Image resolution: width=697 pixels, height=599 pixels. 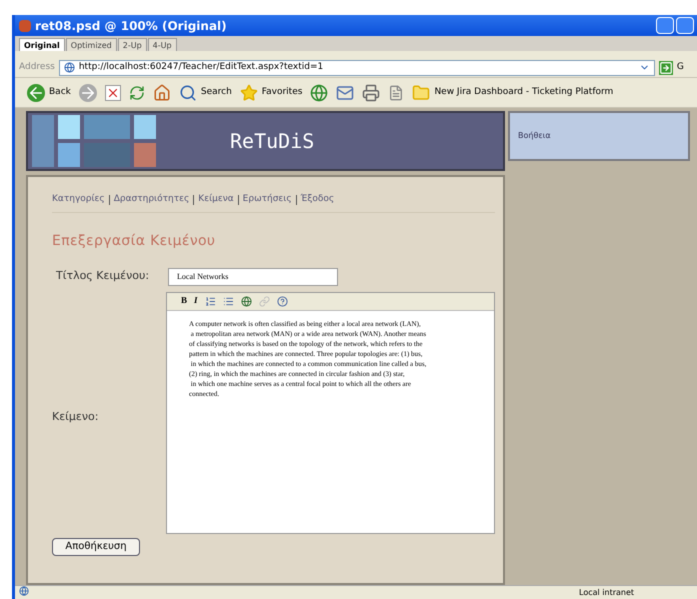 I want to click on help-icon, so click(x=282, y=301).